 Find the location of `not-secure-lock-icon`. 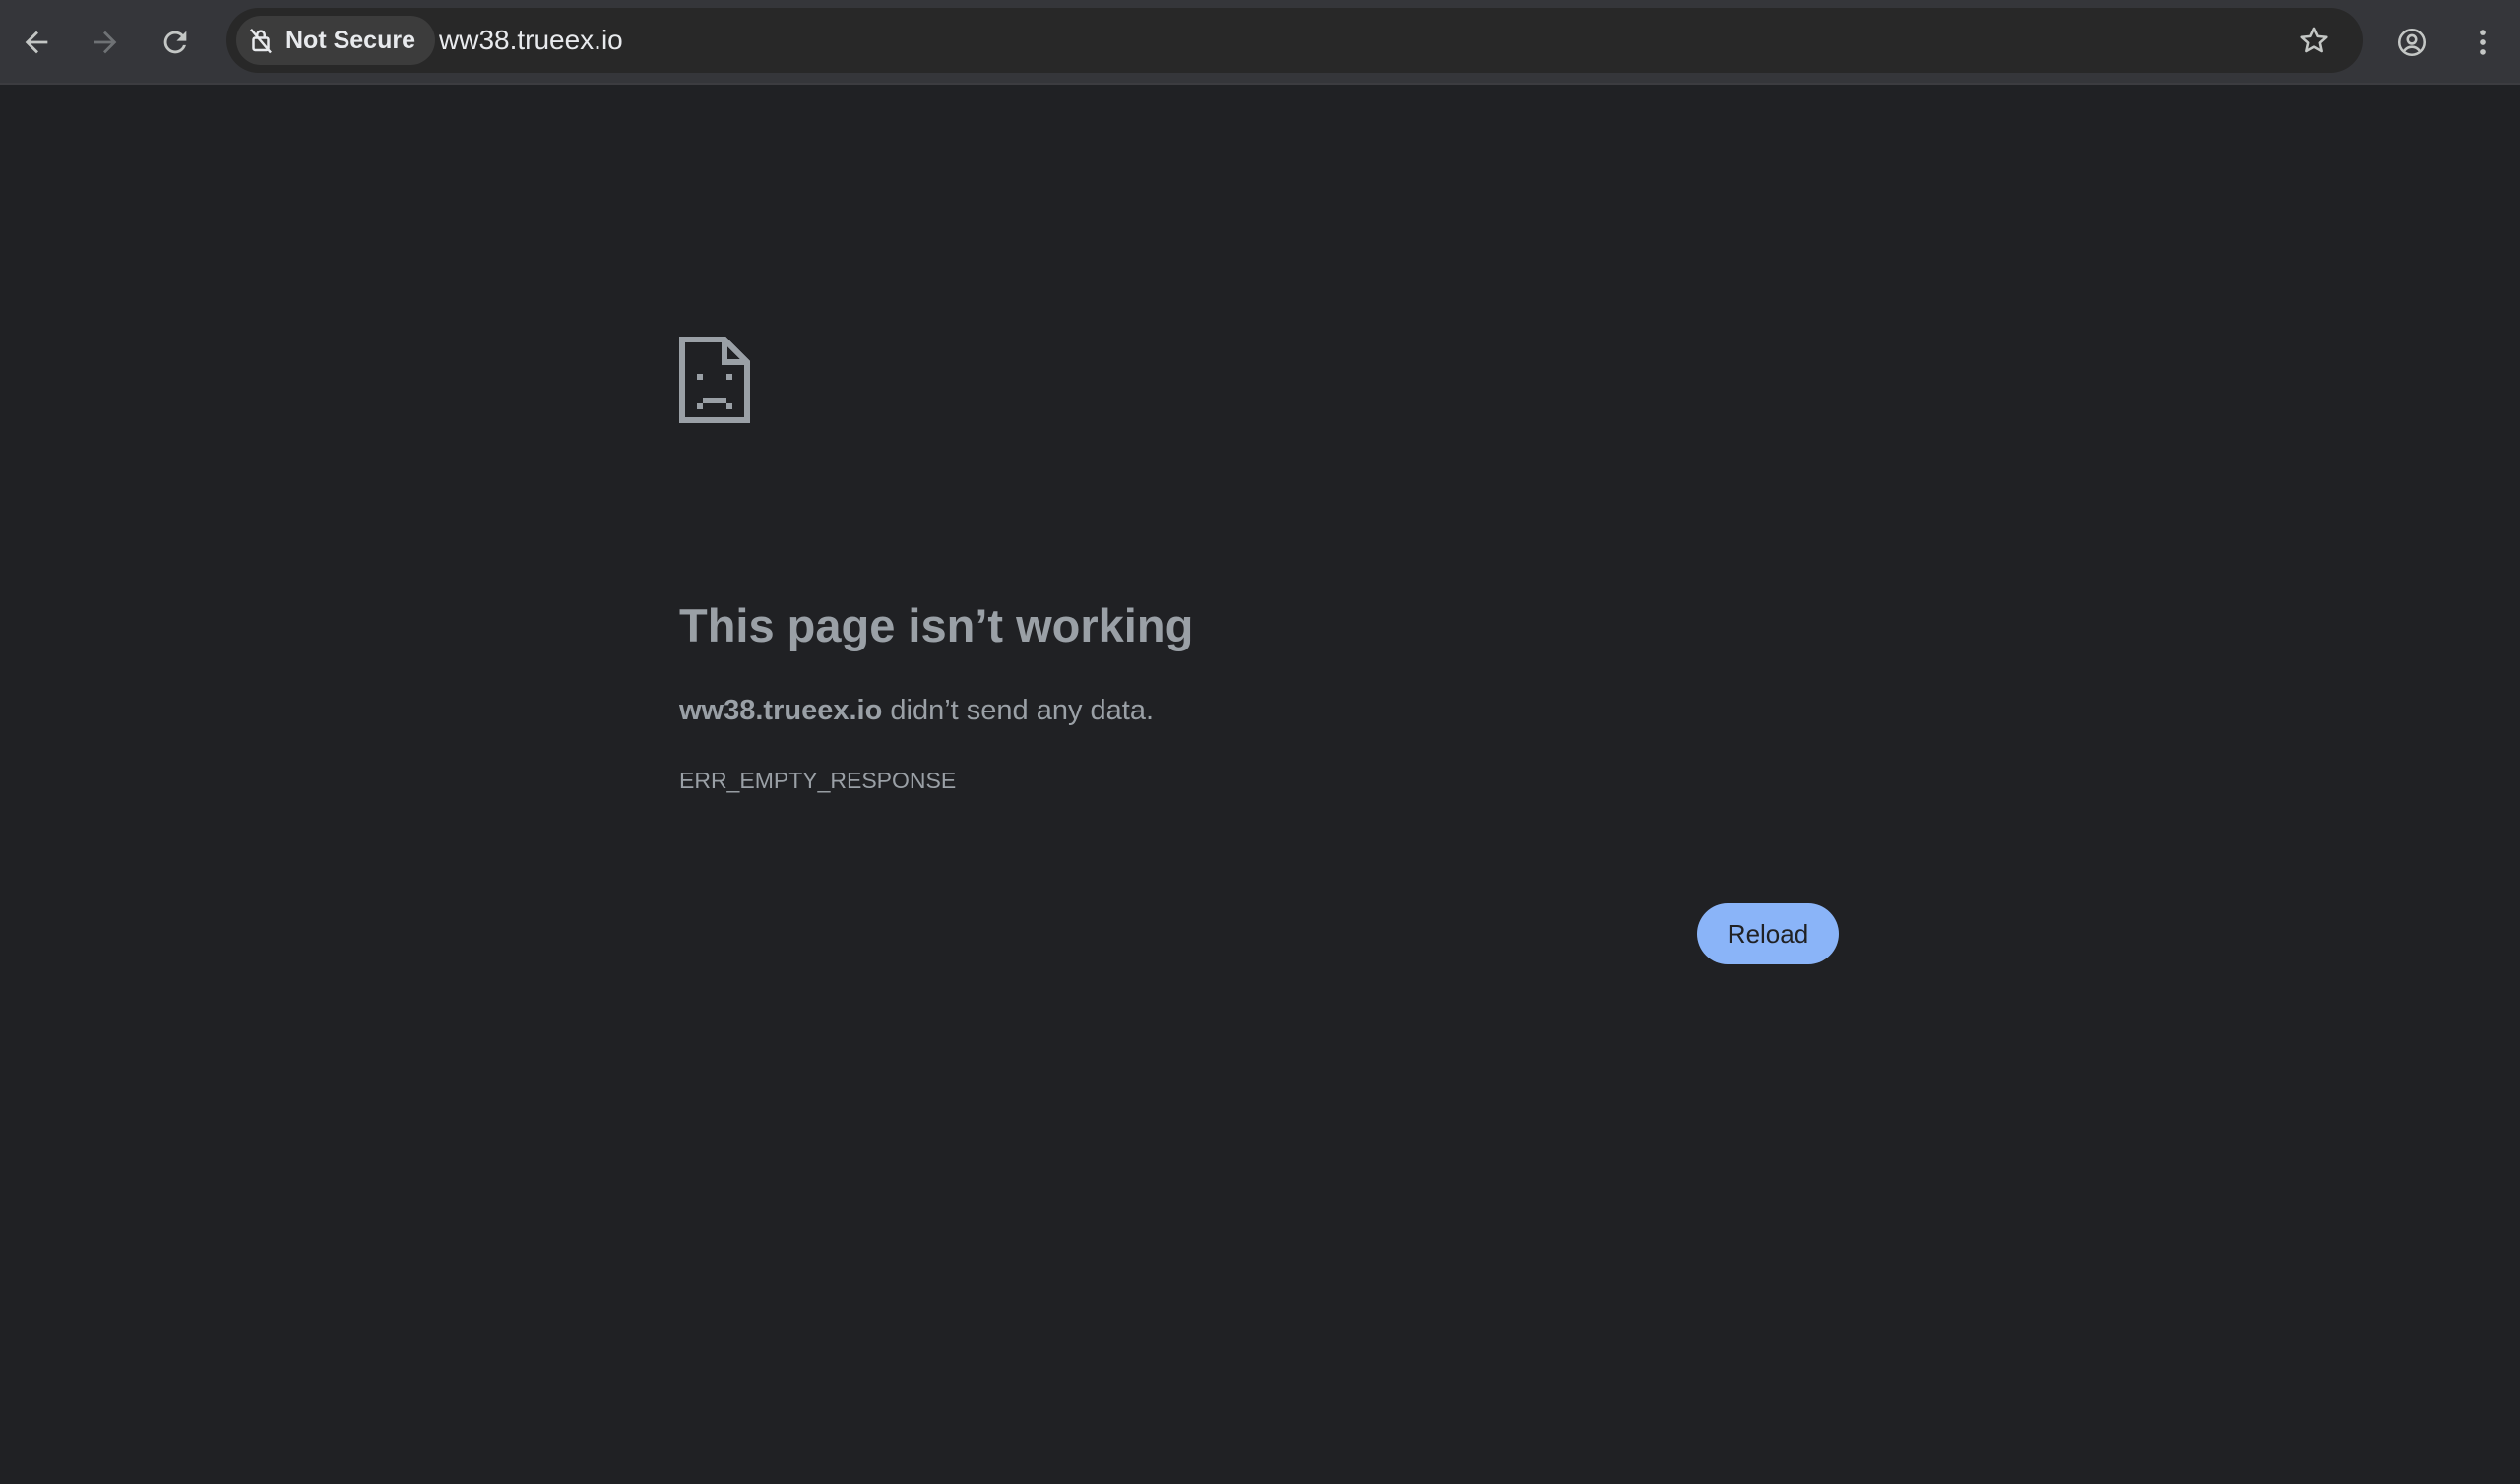

not-secure-lock-icon is located at coordinates (261, 41).